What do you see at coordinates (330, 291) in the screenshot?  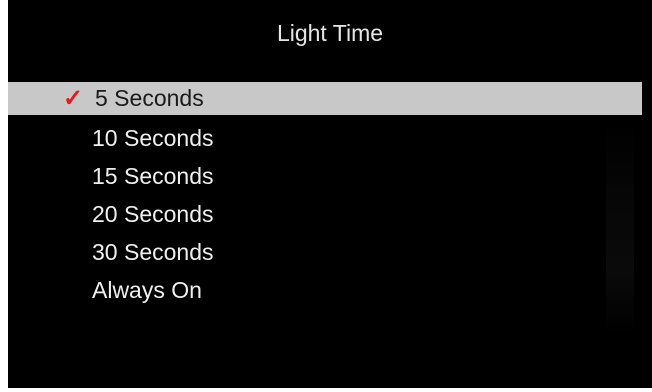 I see `menu-item-always-on: Always On` at bounding box center [330, 291].